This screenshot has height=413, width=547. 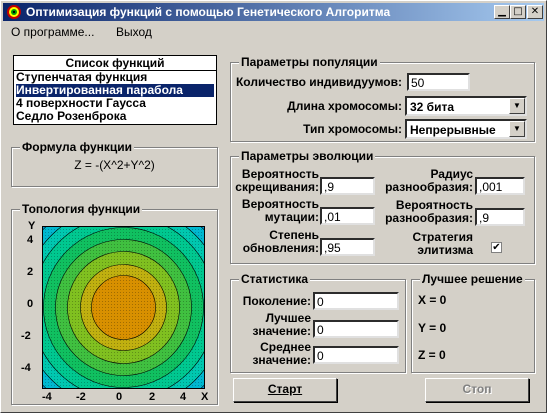 What do you see at coordinates (280, 248) in the screenshot?
I see `update-label-line2: обновления:` at bounding box center [280, 248].